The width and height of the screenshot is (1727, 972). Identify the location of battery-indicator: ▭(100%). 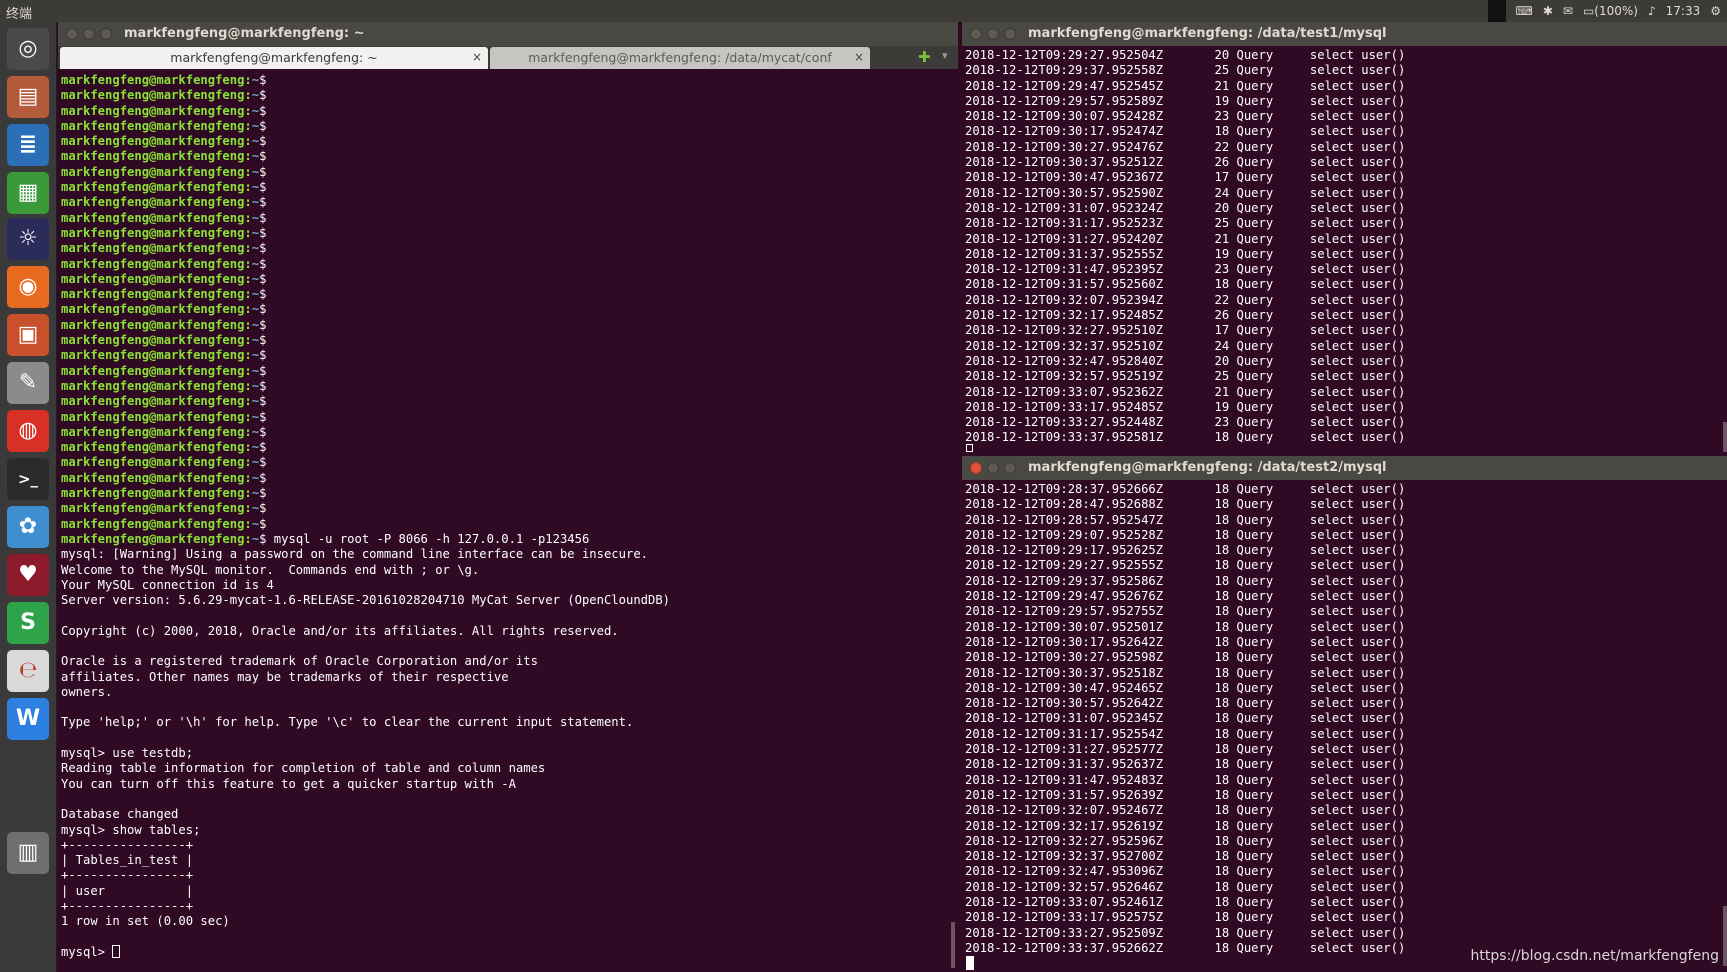
(1610, 11).